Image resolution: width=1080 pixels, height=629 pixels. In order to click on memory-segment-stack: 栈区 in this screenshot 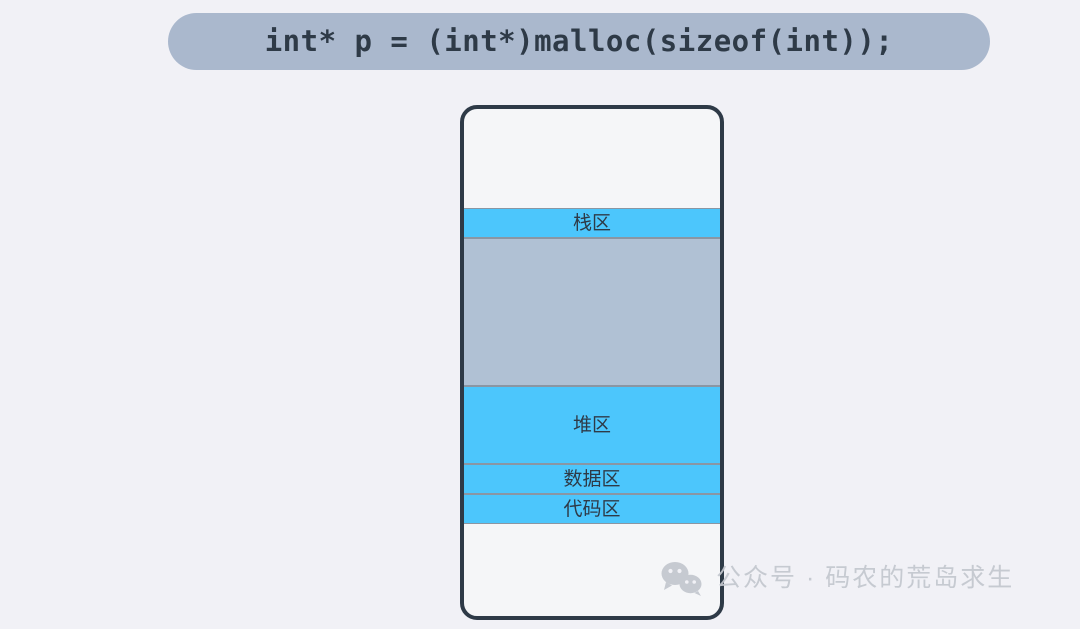, I will do `click(592, 223)`.